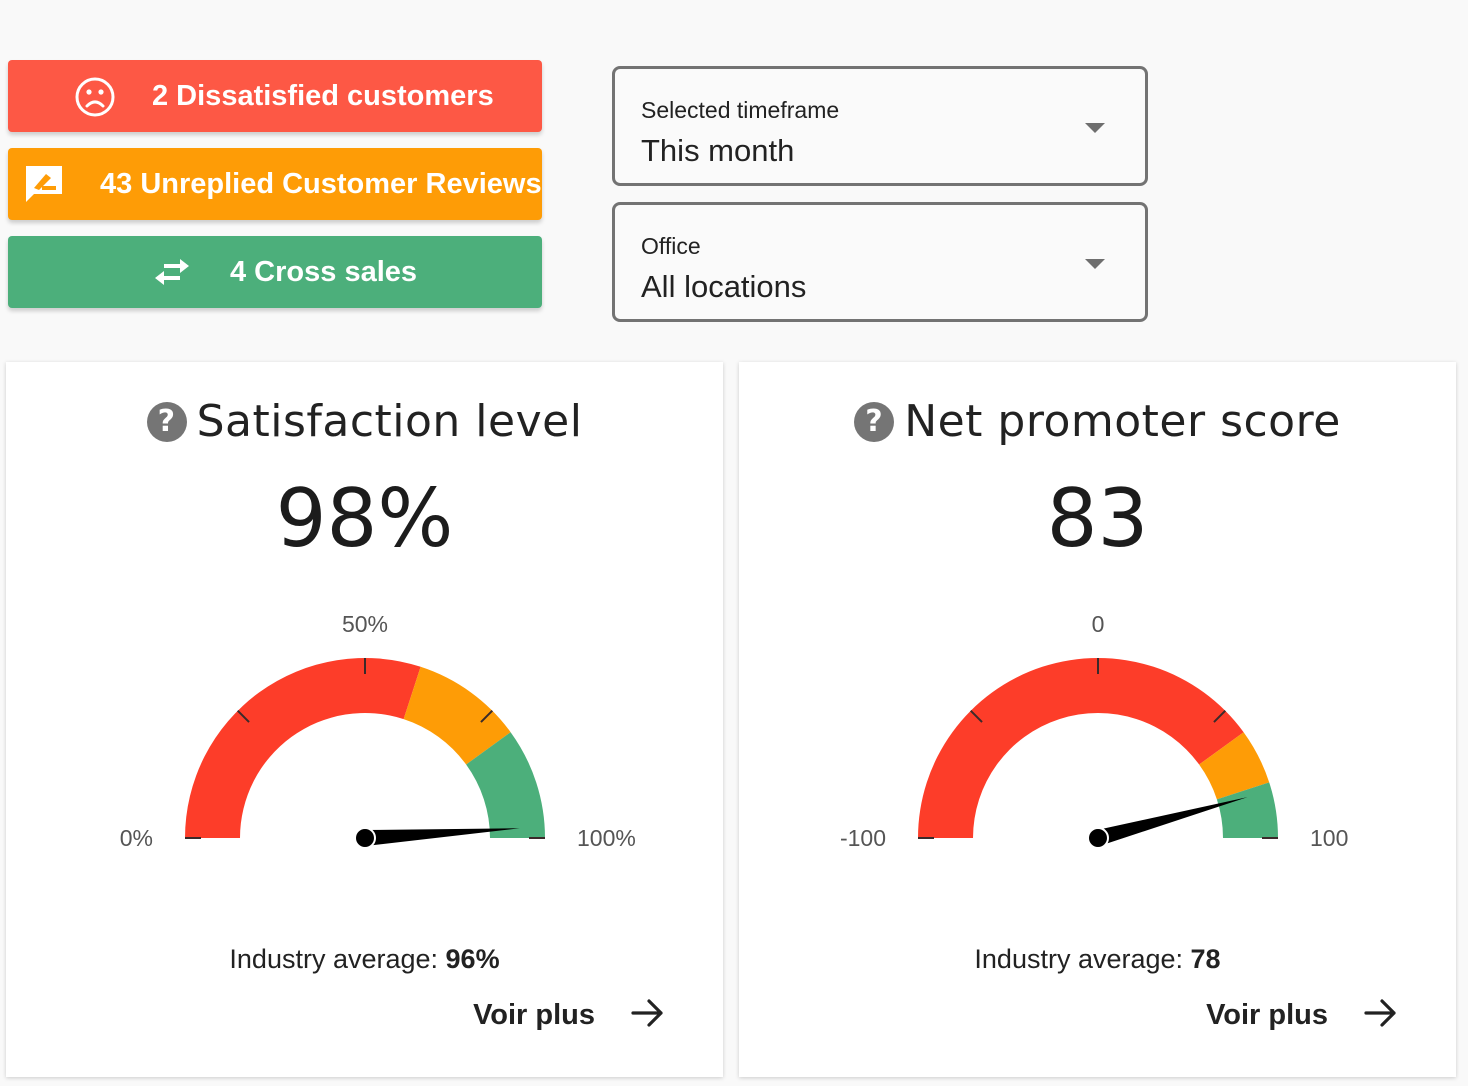 The height and width of the screenshot is (1086, 1468). I want to click on dissatisfied-customers-button: 2 Dissatisfied customers, so click(275, 96).